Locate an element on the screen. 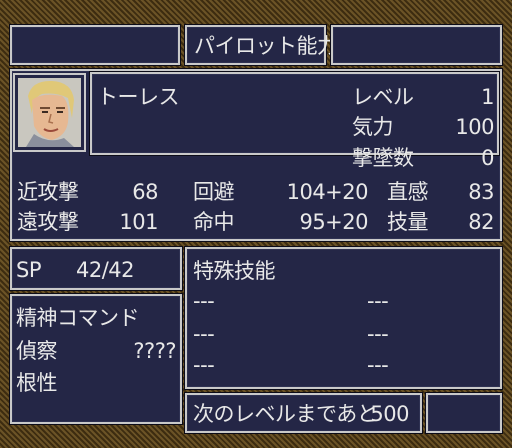 The image size is (512, 448). top-right-blank-panel is located at coordinates (416, 45).